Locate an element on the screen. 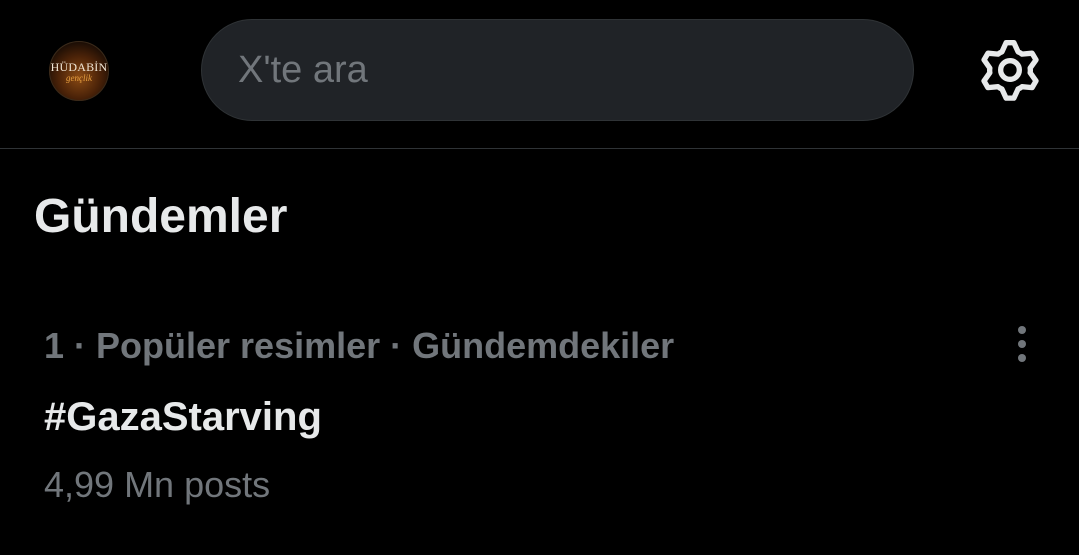 The height and width of the screenshot is (555, 1079). page-title: Gündemler is located at coordinates (161, 216).